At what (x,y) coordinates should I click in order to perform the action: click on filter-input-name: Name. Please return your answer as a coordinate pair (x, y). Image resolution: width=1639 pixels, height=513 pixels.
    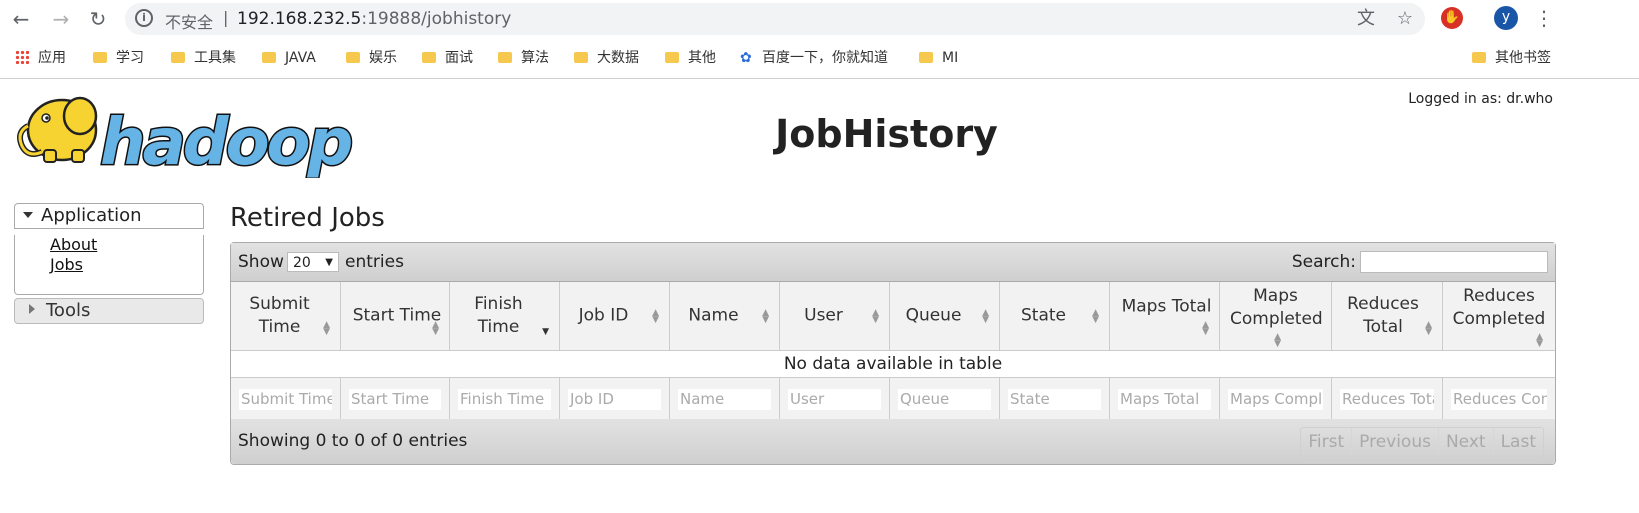
    Looking at the image, I should click on (724, 399).